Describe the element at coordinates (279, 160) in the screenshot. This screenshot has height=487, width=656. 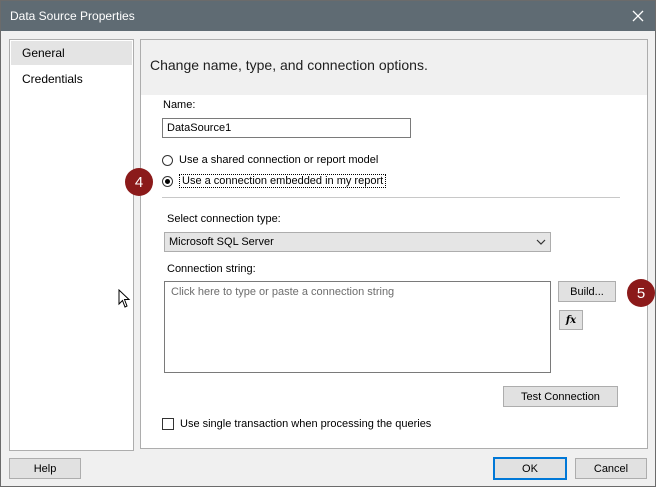
I see `radio-shared-label: Use a shared connection or report model` at that location.